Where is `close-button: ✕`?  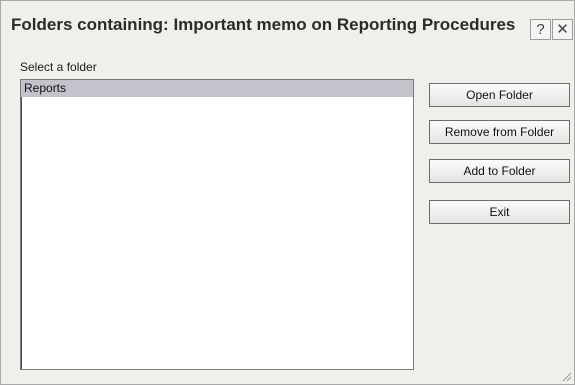 close-button: ✕ is located at coordinates (562, 29).